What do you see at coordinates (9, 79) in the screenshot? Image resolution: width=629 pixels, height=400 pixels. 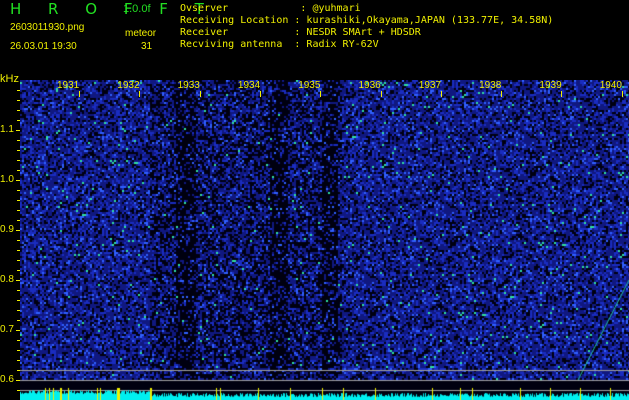 I see `y-unit-label: kHz` at bounding box center [9, 79].